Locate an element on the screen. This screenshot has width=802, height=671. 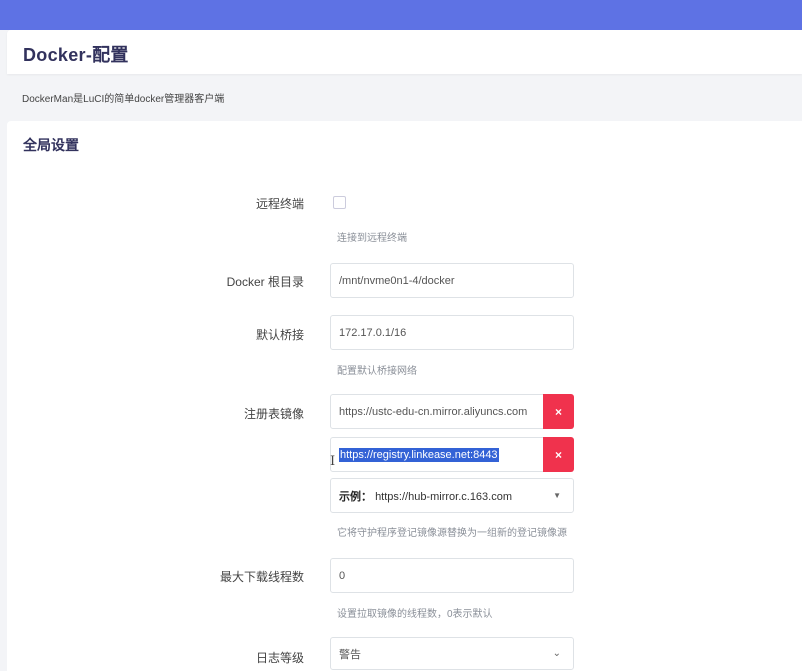
registry-mirrors-hint: 它将守护程序登记镜像源替换为一组新的登记镜像源 is located at coordinates (452, 533).